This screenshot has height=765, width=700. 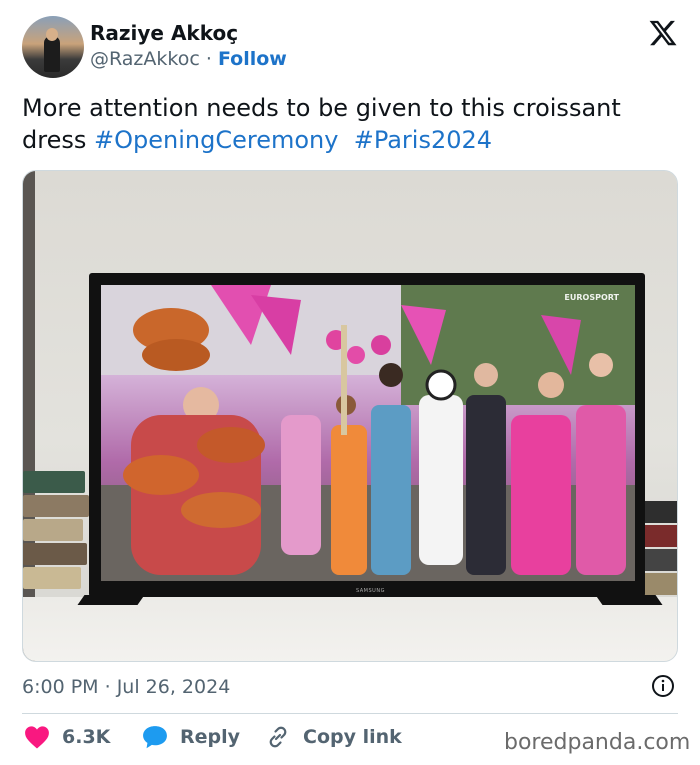 I want to click on author-handle: @RazAkkoc, so click(x=145, y=59).